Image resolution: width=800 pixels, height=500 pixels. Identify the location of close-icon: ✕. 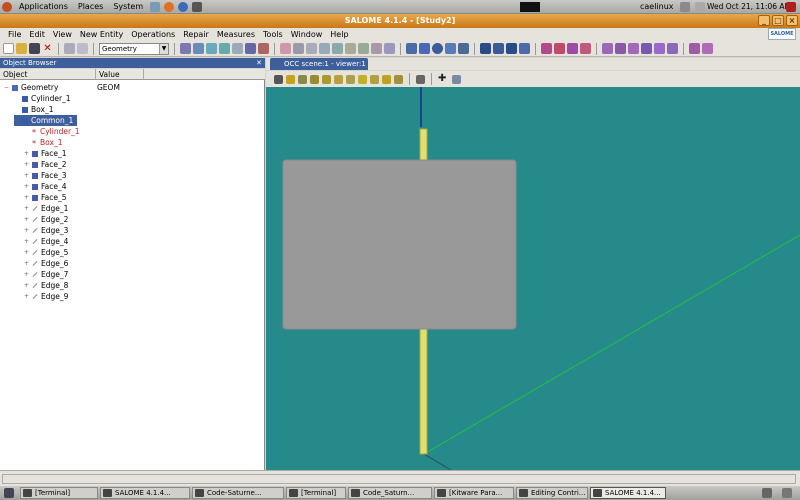
(259, 63).